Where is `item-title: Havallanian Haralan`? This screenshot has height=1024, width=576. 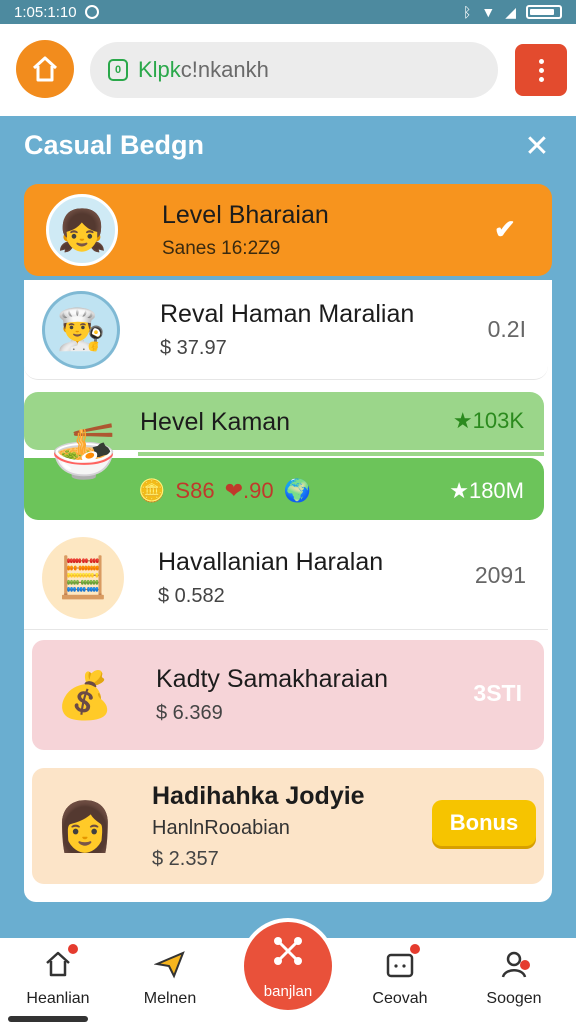 item-title: Havallanian Haralan is located at coordinates (271, 561).